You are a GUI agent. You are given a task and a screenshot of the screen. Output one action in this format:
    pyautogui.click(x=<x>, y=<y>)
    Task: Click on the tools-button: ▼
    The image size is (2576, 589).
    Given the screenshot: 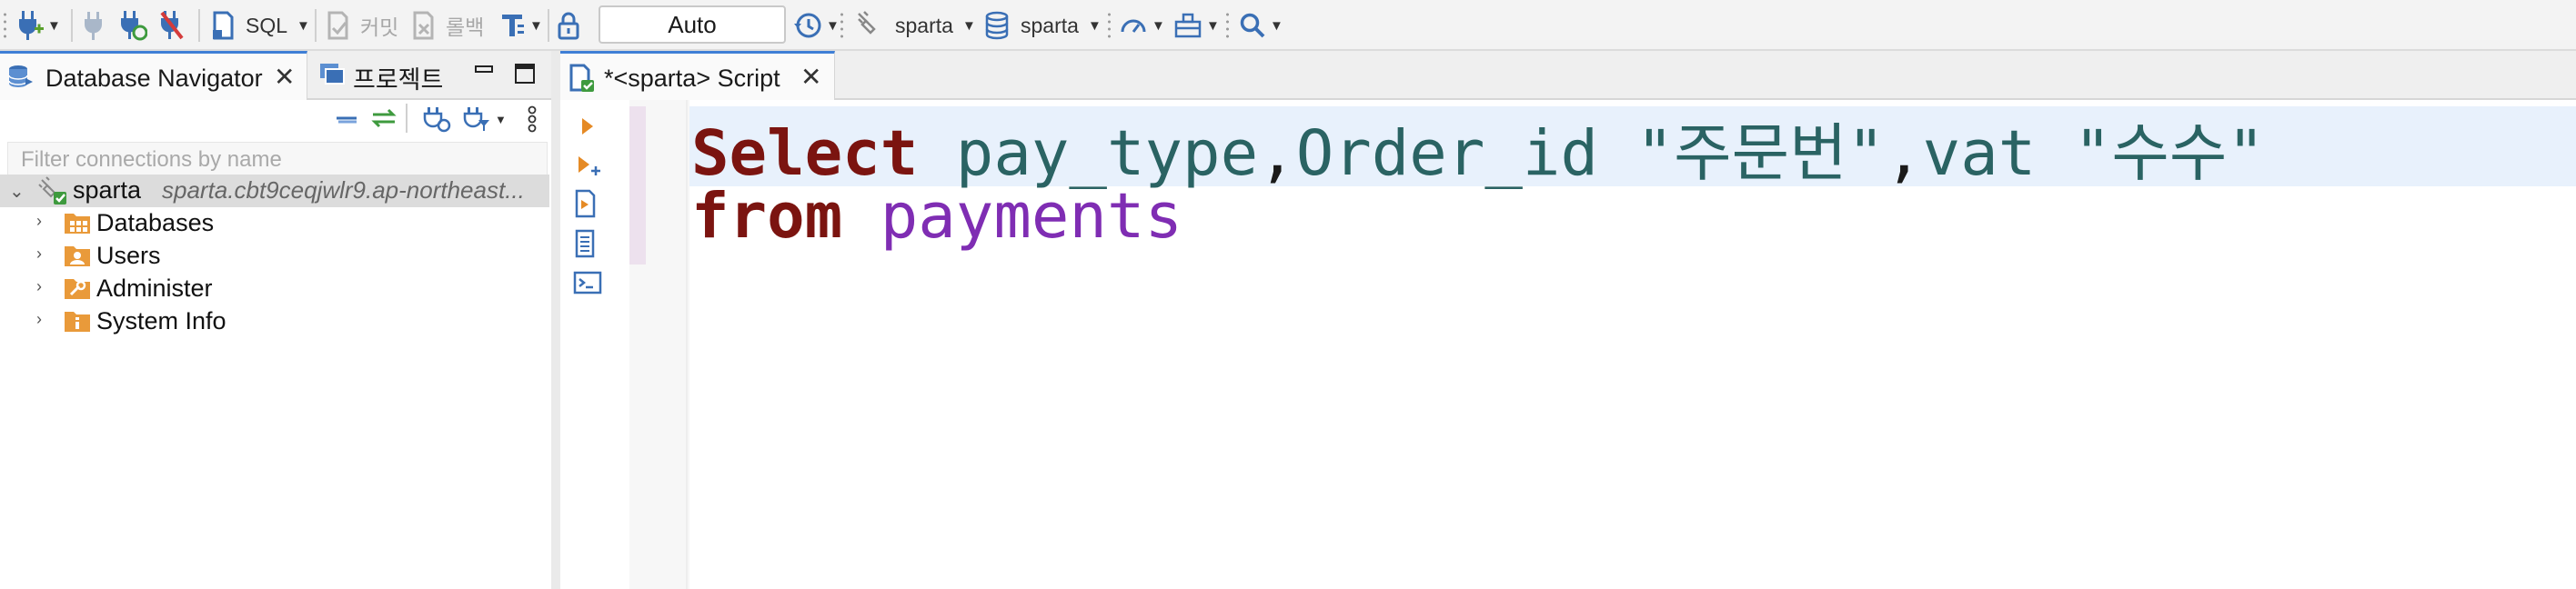 What is the action you would take?
    pyautogui.click(x=1196, y=25)
    